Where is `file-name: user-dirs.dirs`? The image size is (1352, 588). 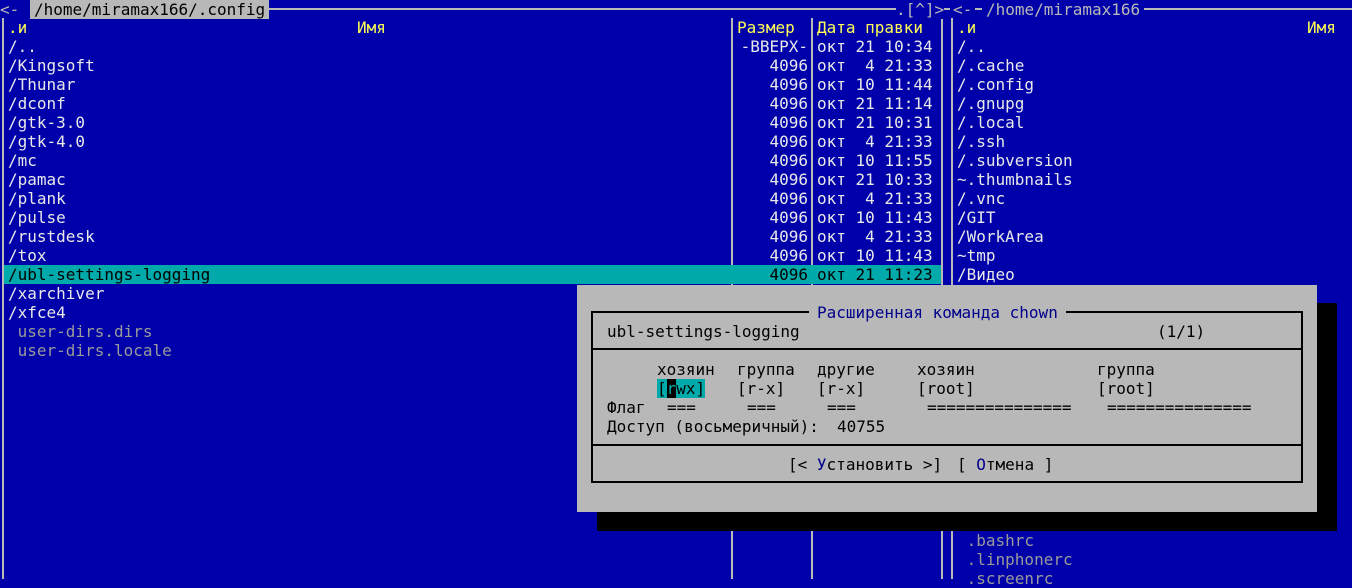 file-name: user-dirs.dirs is located at coordinates (80, 331).